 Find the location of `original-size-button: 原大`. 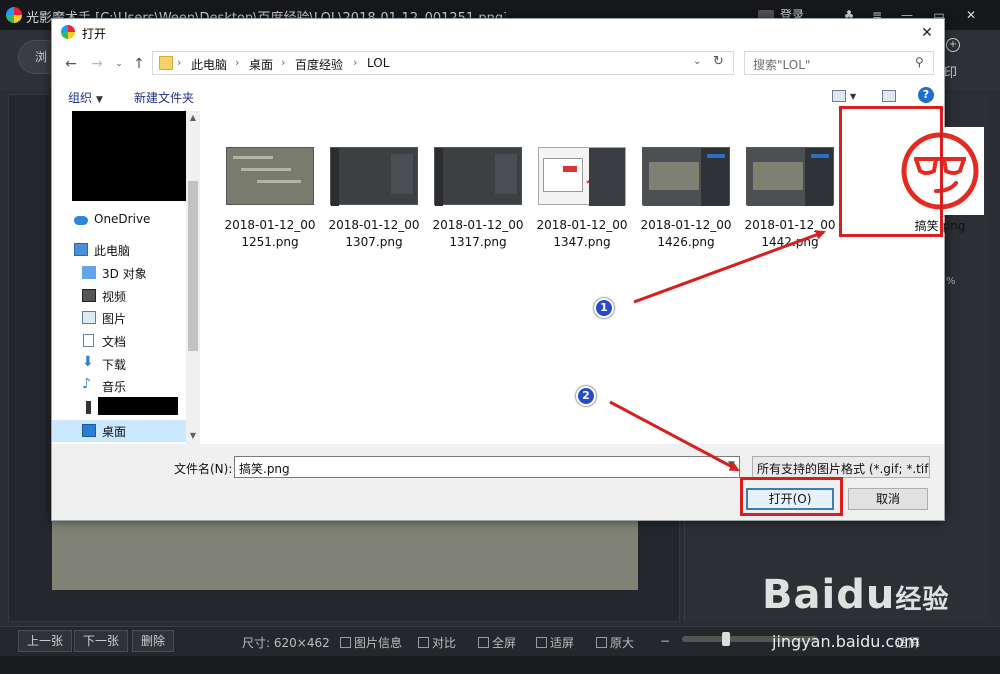

original-size-button: 原大 is located at coordinates (615, 642).